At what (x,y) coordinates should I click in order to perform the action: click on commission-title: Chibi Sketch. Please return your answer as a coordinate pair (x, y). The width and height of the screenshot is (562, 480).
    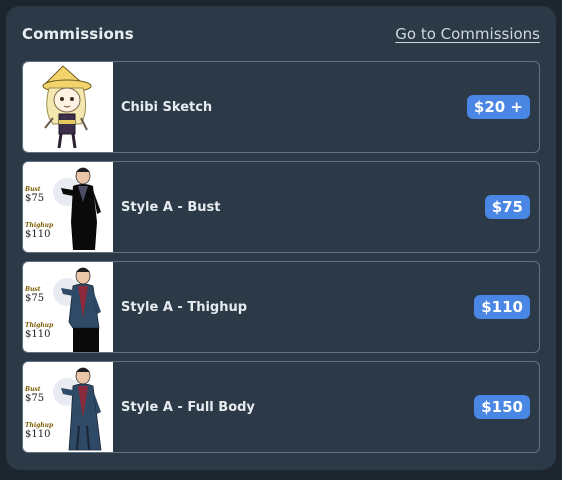
    Looking at the image, I should click on (167, 107).